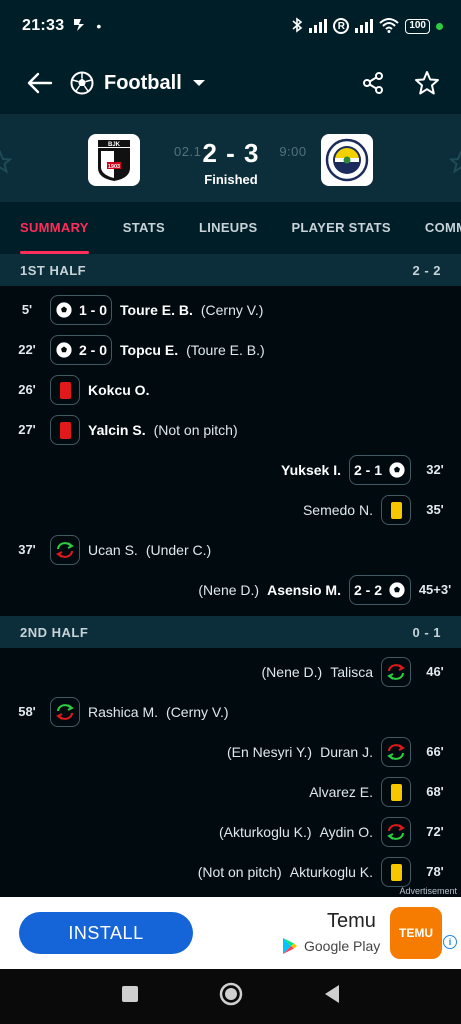 The height and width of the screenshot is (1024, 461). What do you see at coordinates (417, 26) in the screenshot?
I see `battery-icon: 100` at bounding box center [417, 26].